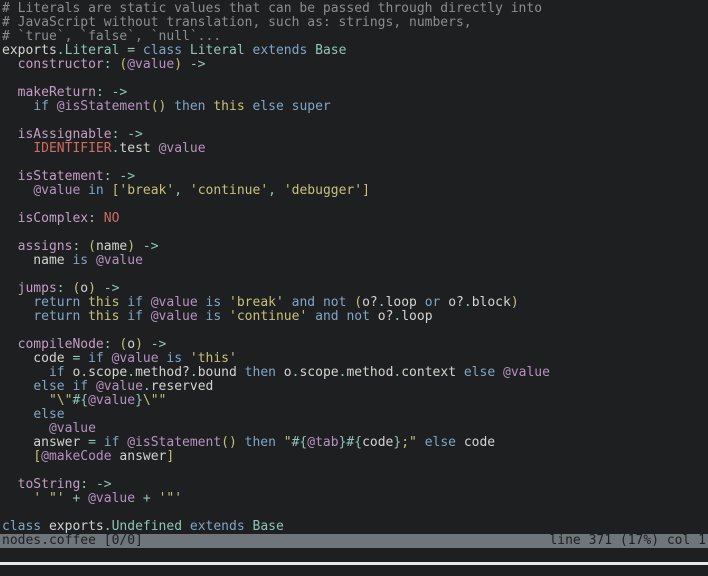 The image size is (708, 576). I want to click on code-line: IDENTIFIER.test @value, so click(355, 149).